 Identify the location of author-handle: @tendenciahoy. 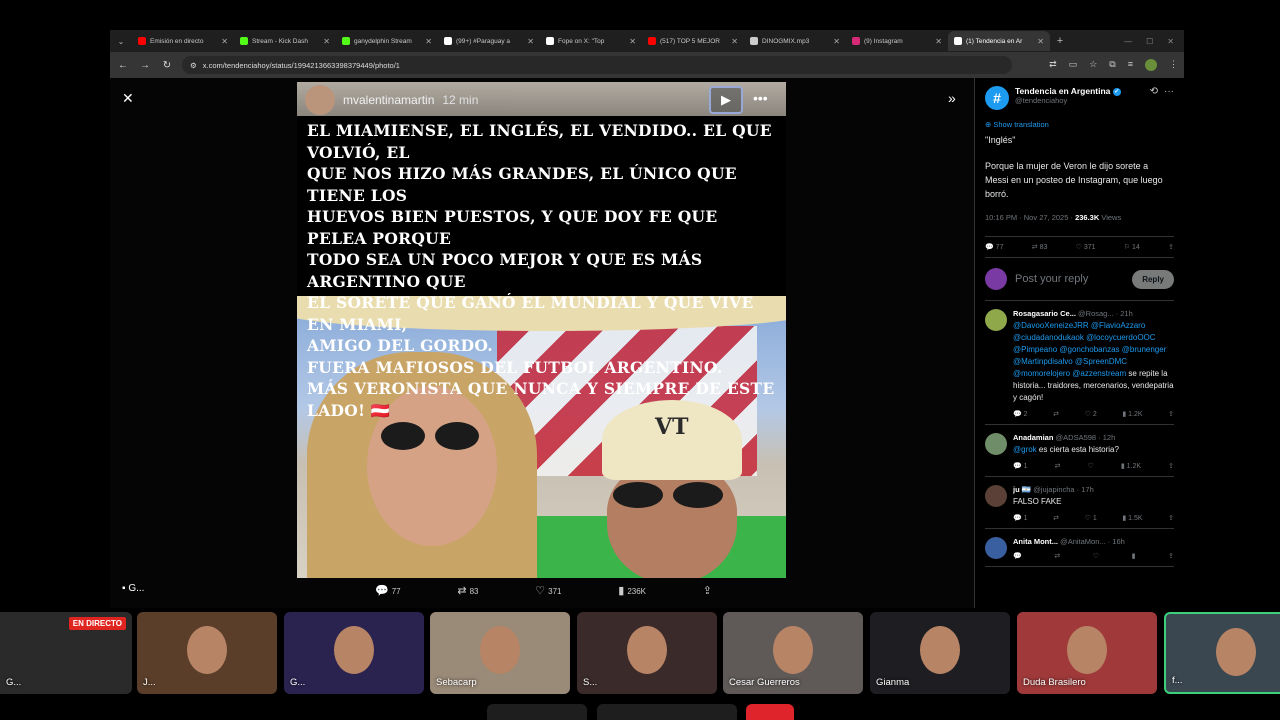
(1079, 100).